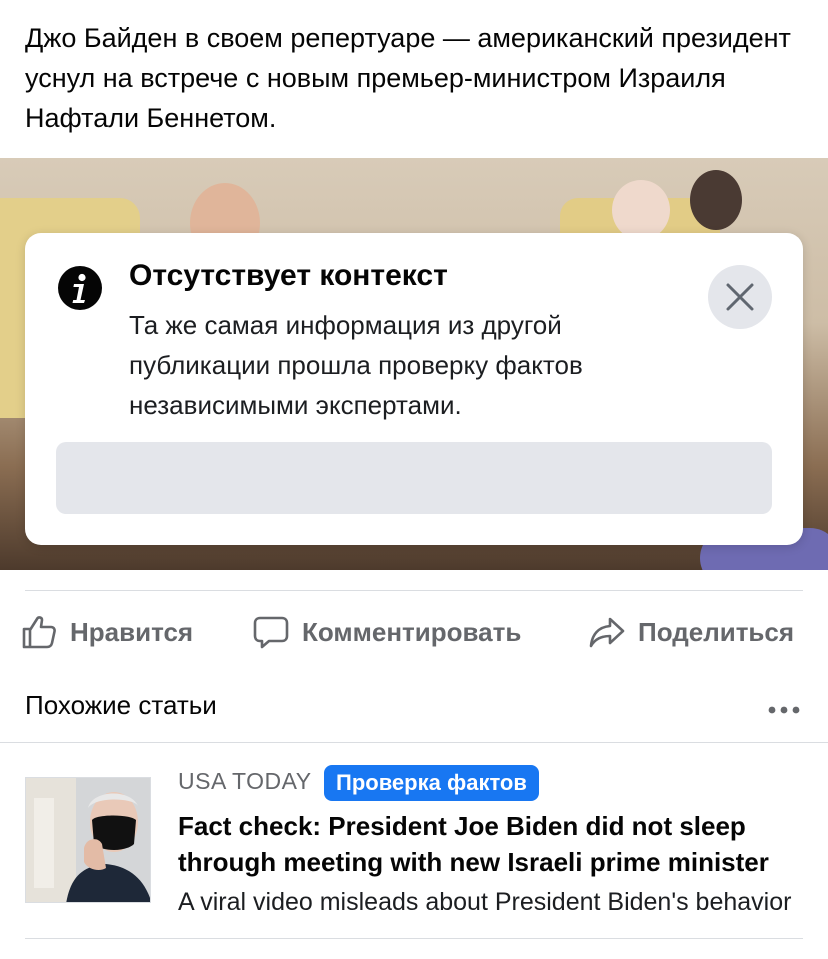 This screenshot has width=828, height=959. I want to click on more-icon, so click(784, 710).